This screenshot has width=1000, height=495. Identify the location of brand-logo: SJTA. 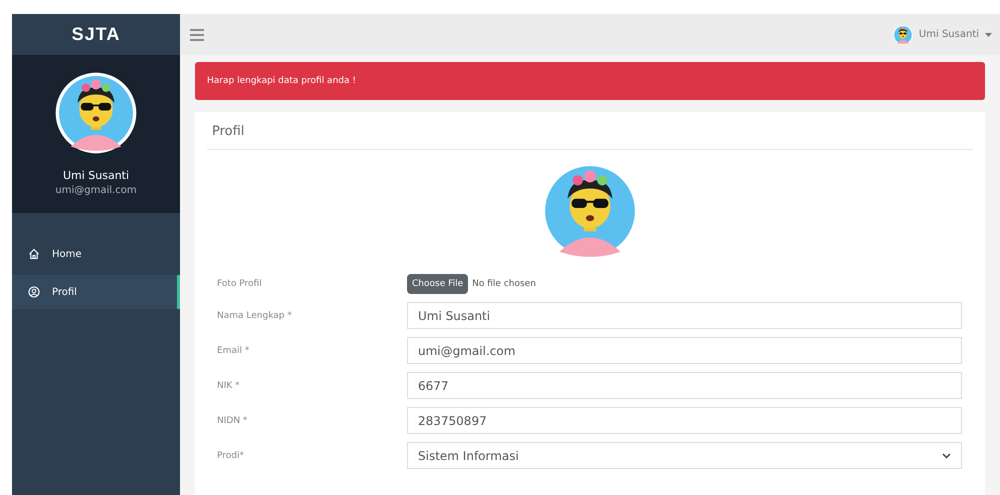
(96, 34).